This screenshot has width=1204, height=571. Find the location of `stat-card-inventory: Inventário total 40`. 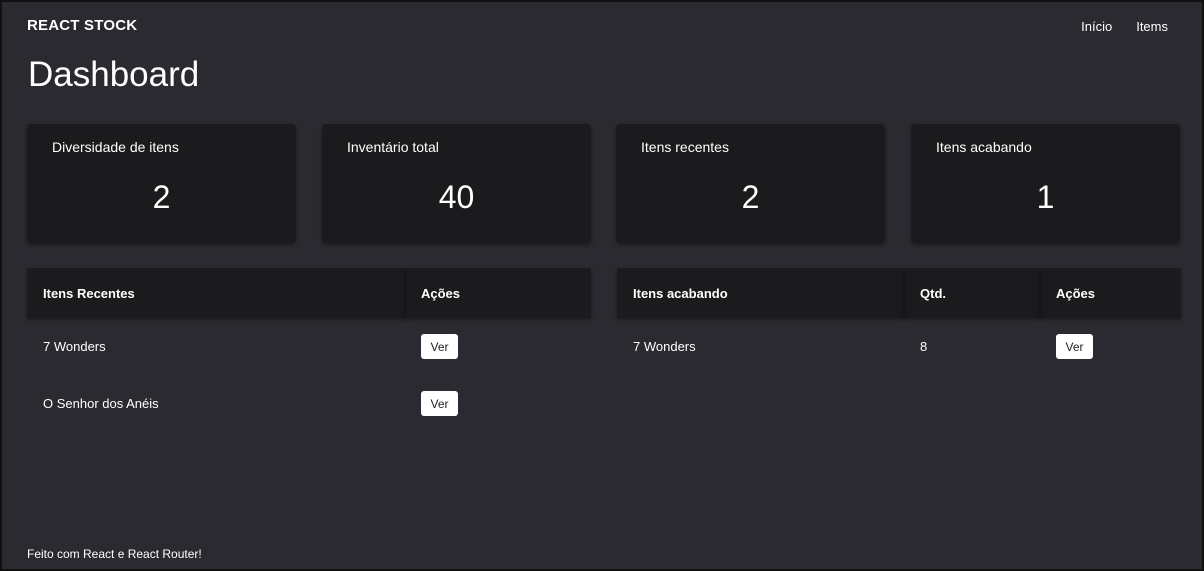

stat-card-inventory: Inventário total 40 is located at coordinates (456, 183).